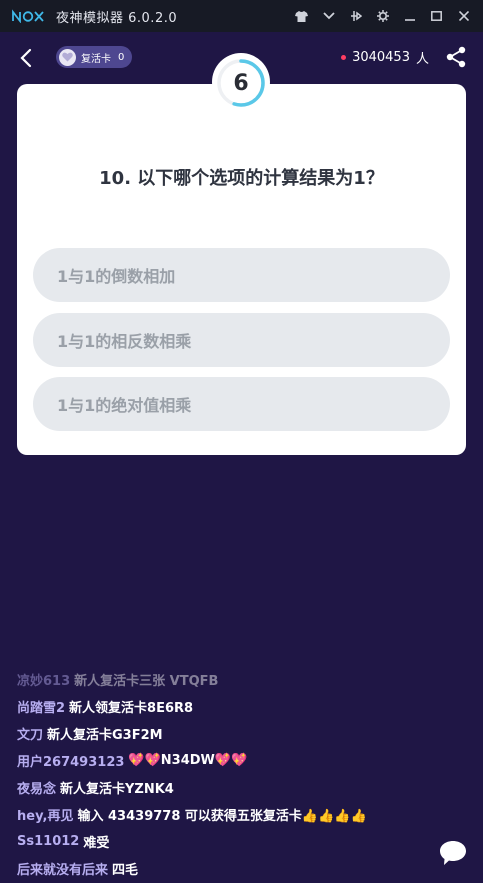  Describe the element at coordinates (146, 681) in the screenshot. I see `chat-text: 新人复活卡三张 VTQFB` at that location.